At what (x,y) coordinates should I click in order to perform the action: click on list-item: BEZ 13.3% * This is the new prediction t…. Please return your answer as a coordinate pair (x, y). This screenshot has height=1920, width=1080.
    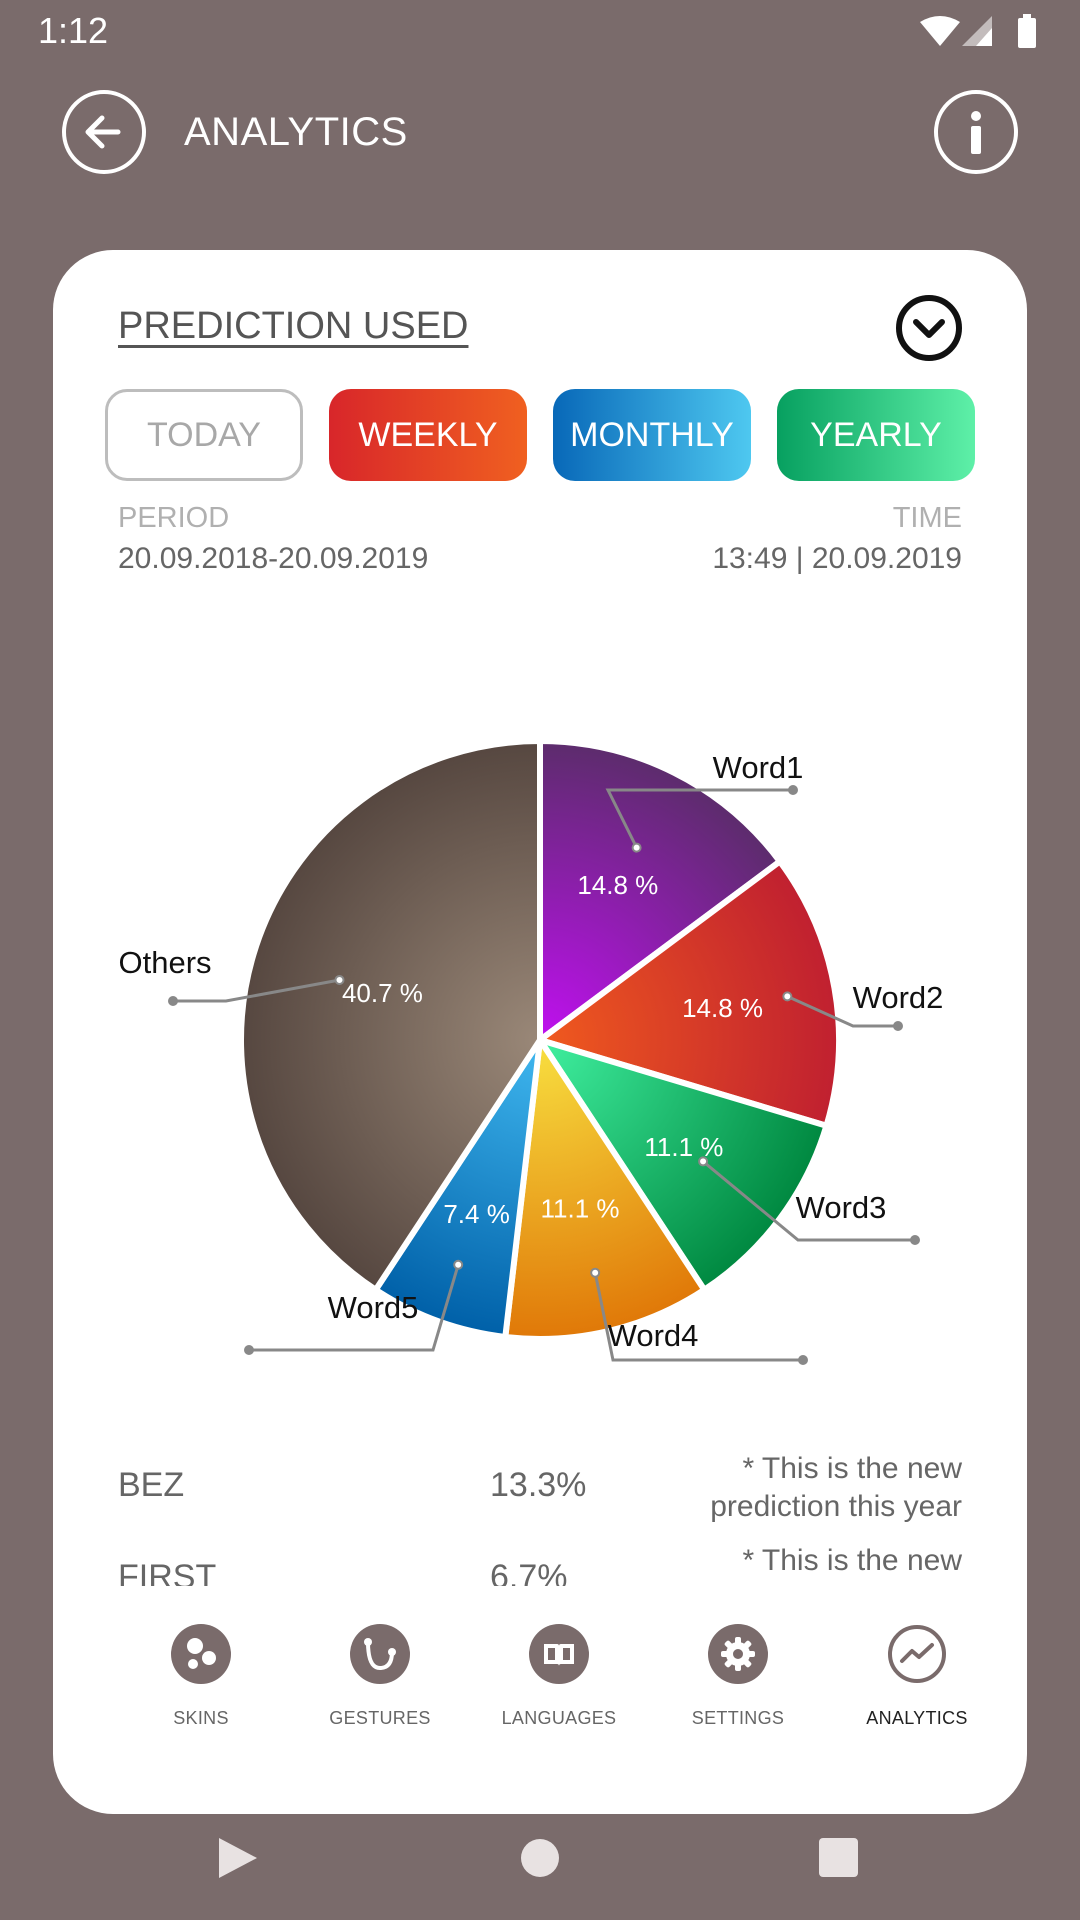
    Looking at the image, I should click on (540, 1495).